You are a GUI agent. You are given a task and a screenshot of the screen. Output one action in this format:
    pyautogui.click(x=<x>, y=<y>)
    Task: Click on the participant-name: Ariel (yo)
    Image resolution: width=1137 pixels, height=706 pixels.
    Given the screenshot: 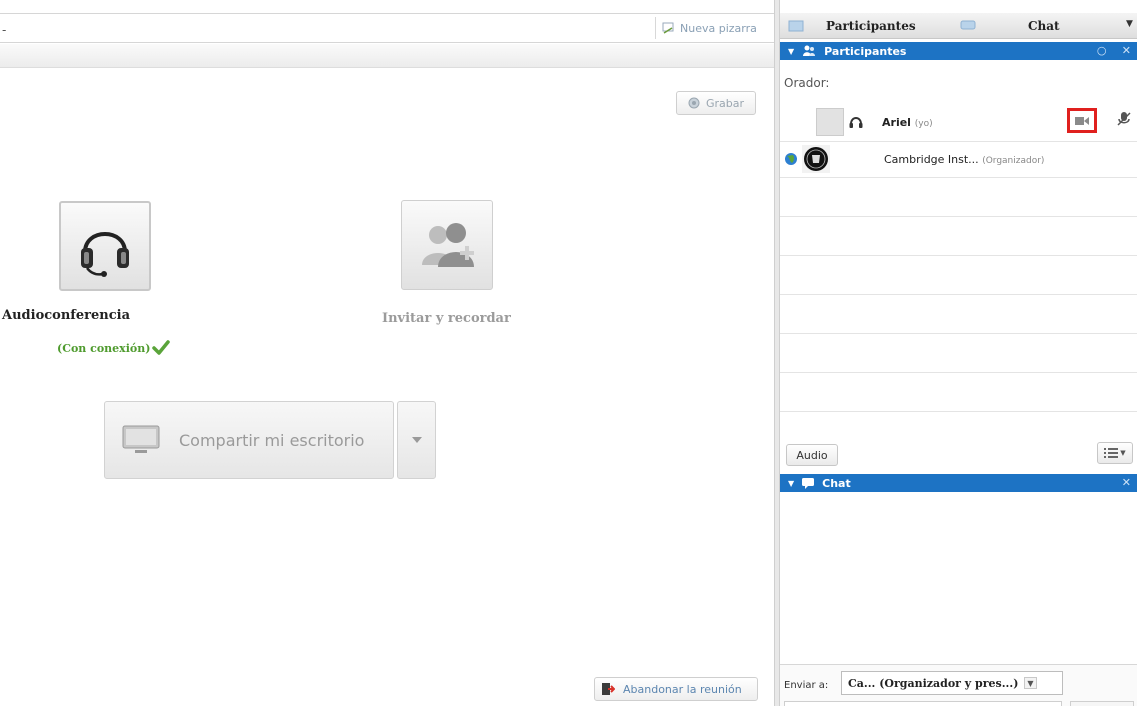 What is the action you would take?
    pyautogui.click(x=907, y=122)
    